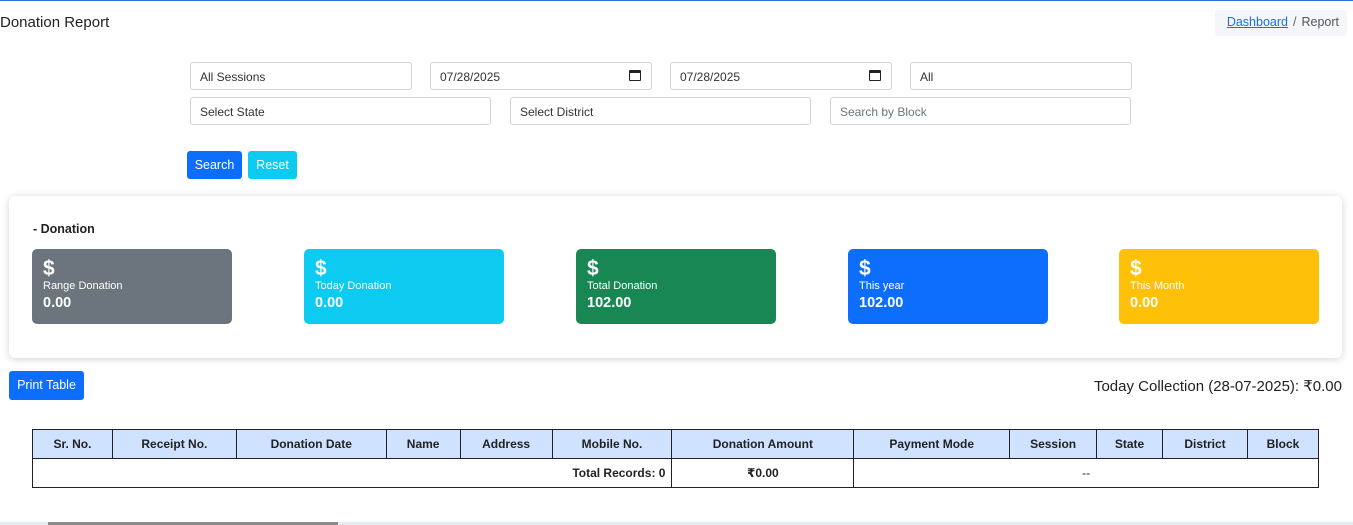 Image resolution: width=1353 pixels, height=525 pixels. I want to click on page-title: Donation Report, so click(55, 22).